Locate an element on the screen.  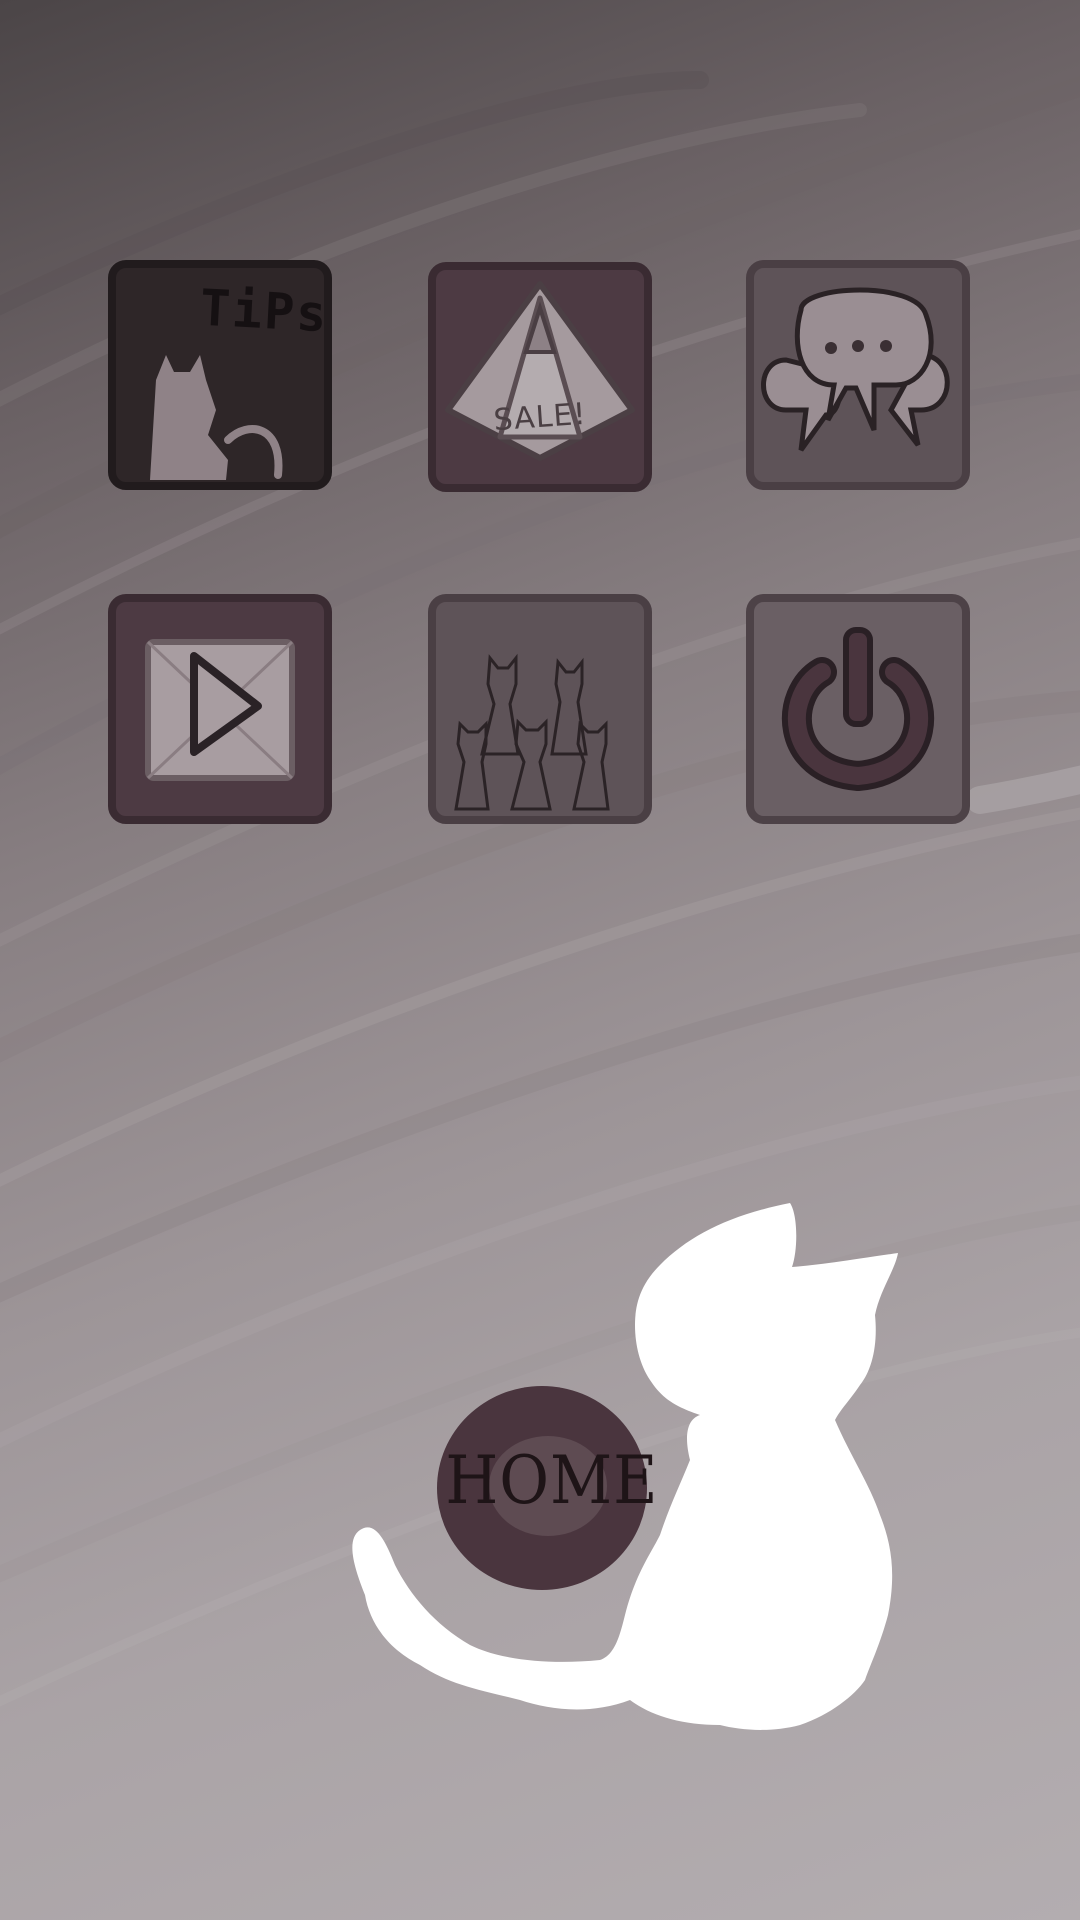
cat-group-icon is located at coordinates (540, 709).